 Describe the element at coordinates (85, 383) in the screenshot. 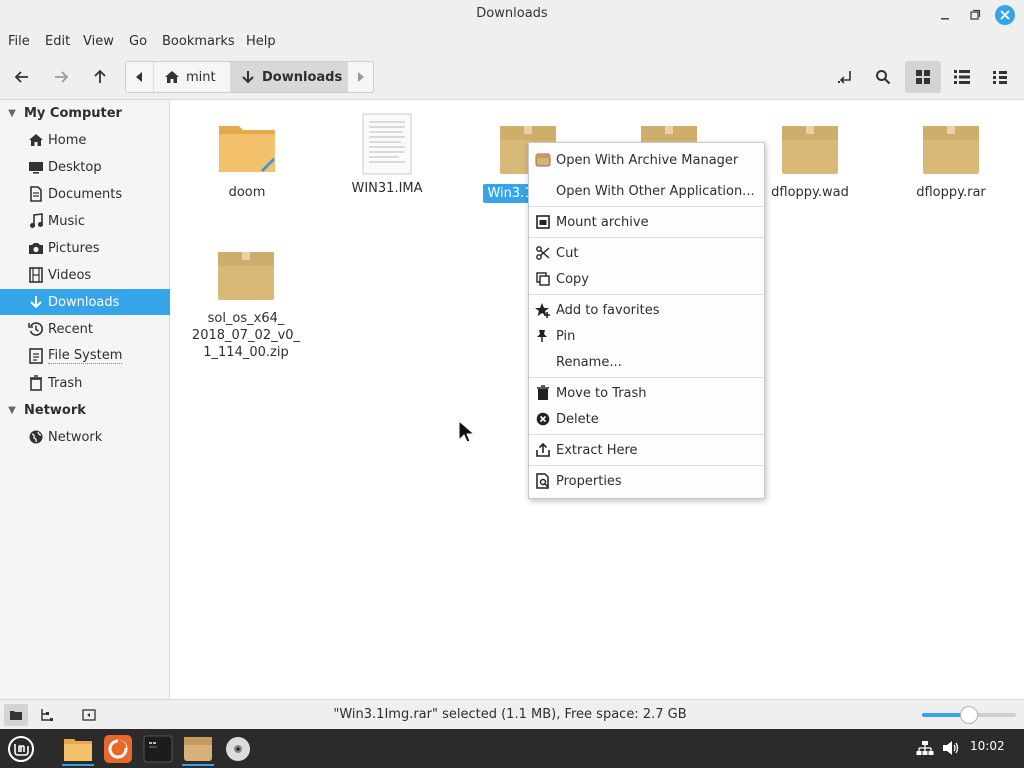

I see `sidebar-item-trash: Trash` at that location.